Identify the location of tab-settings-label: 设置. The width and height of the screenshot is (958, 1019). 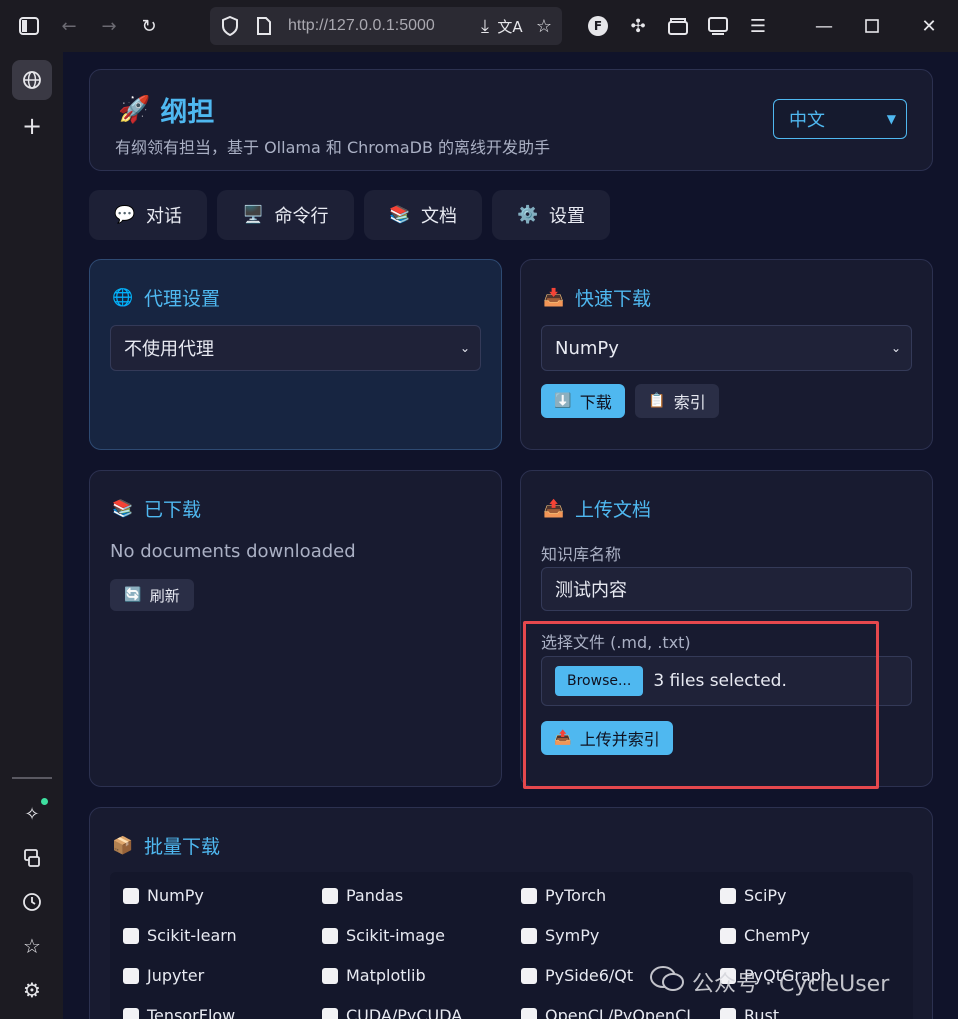
(567, 216).